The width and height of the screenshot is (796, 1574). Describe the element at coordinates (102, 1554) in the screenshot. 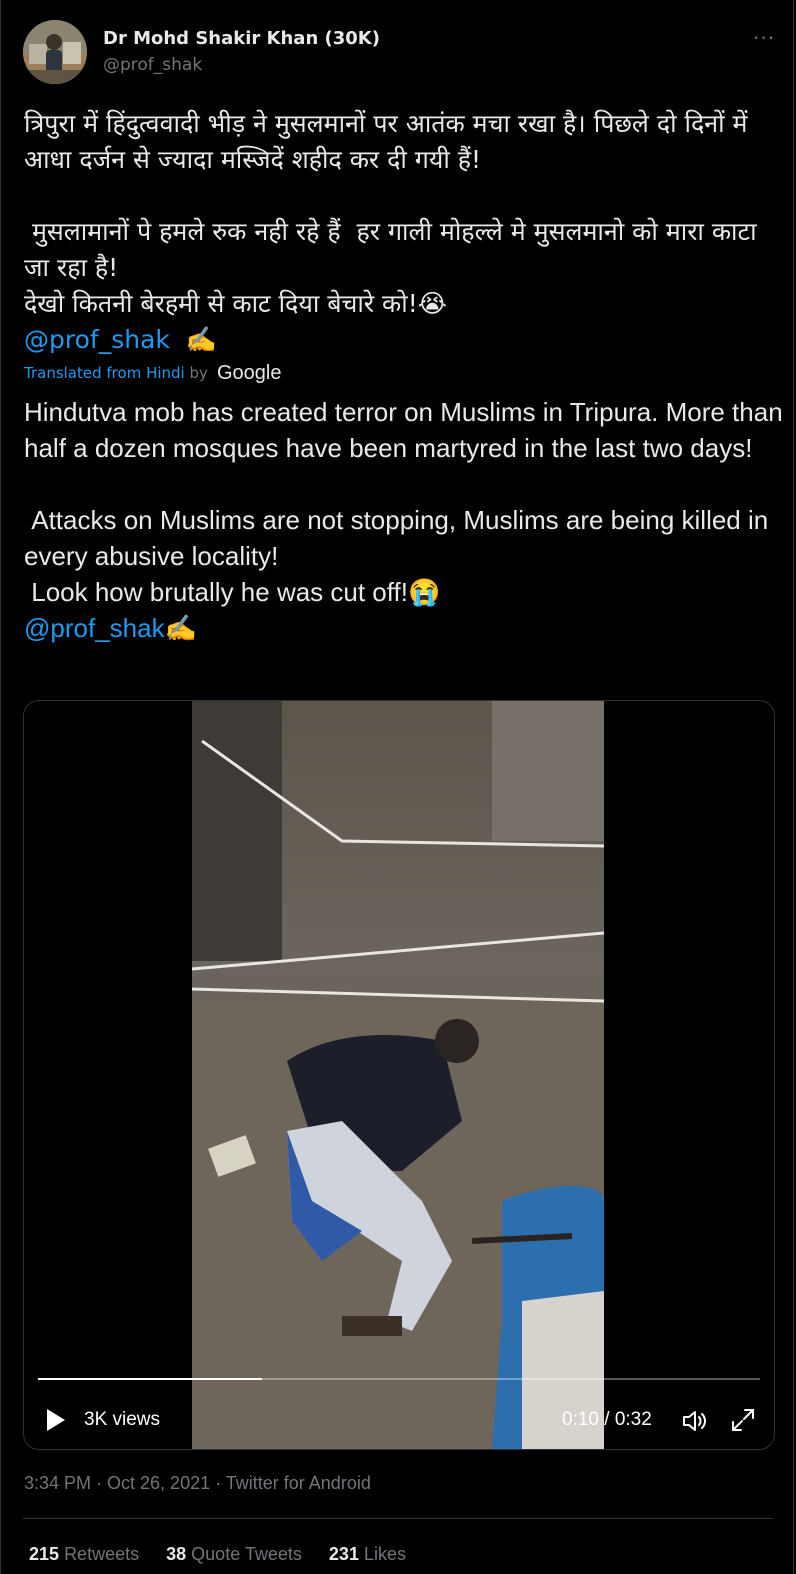

I see `retweets-label: Retweets` at that location.